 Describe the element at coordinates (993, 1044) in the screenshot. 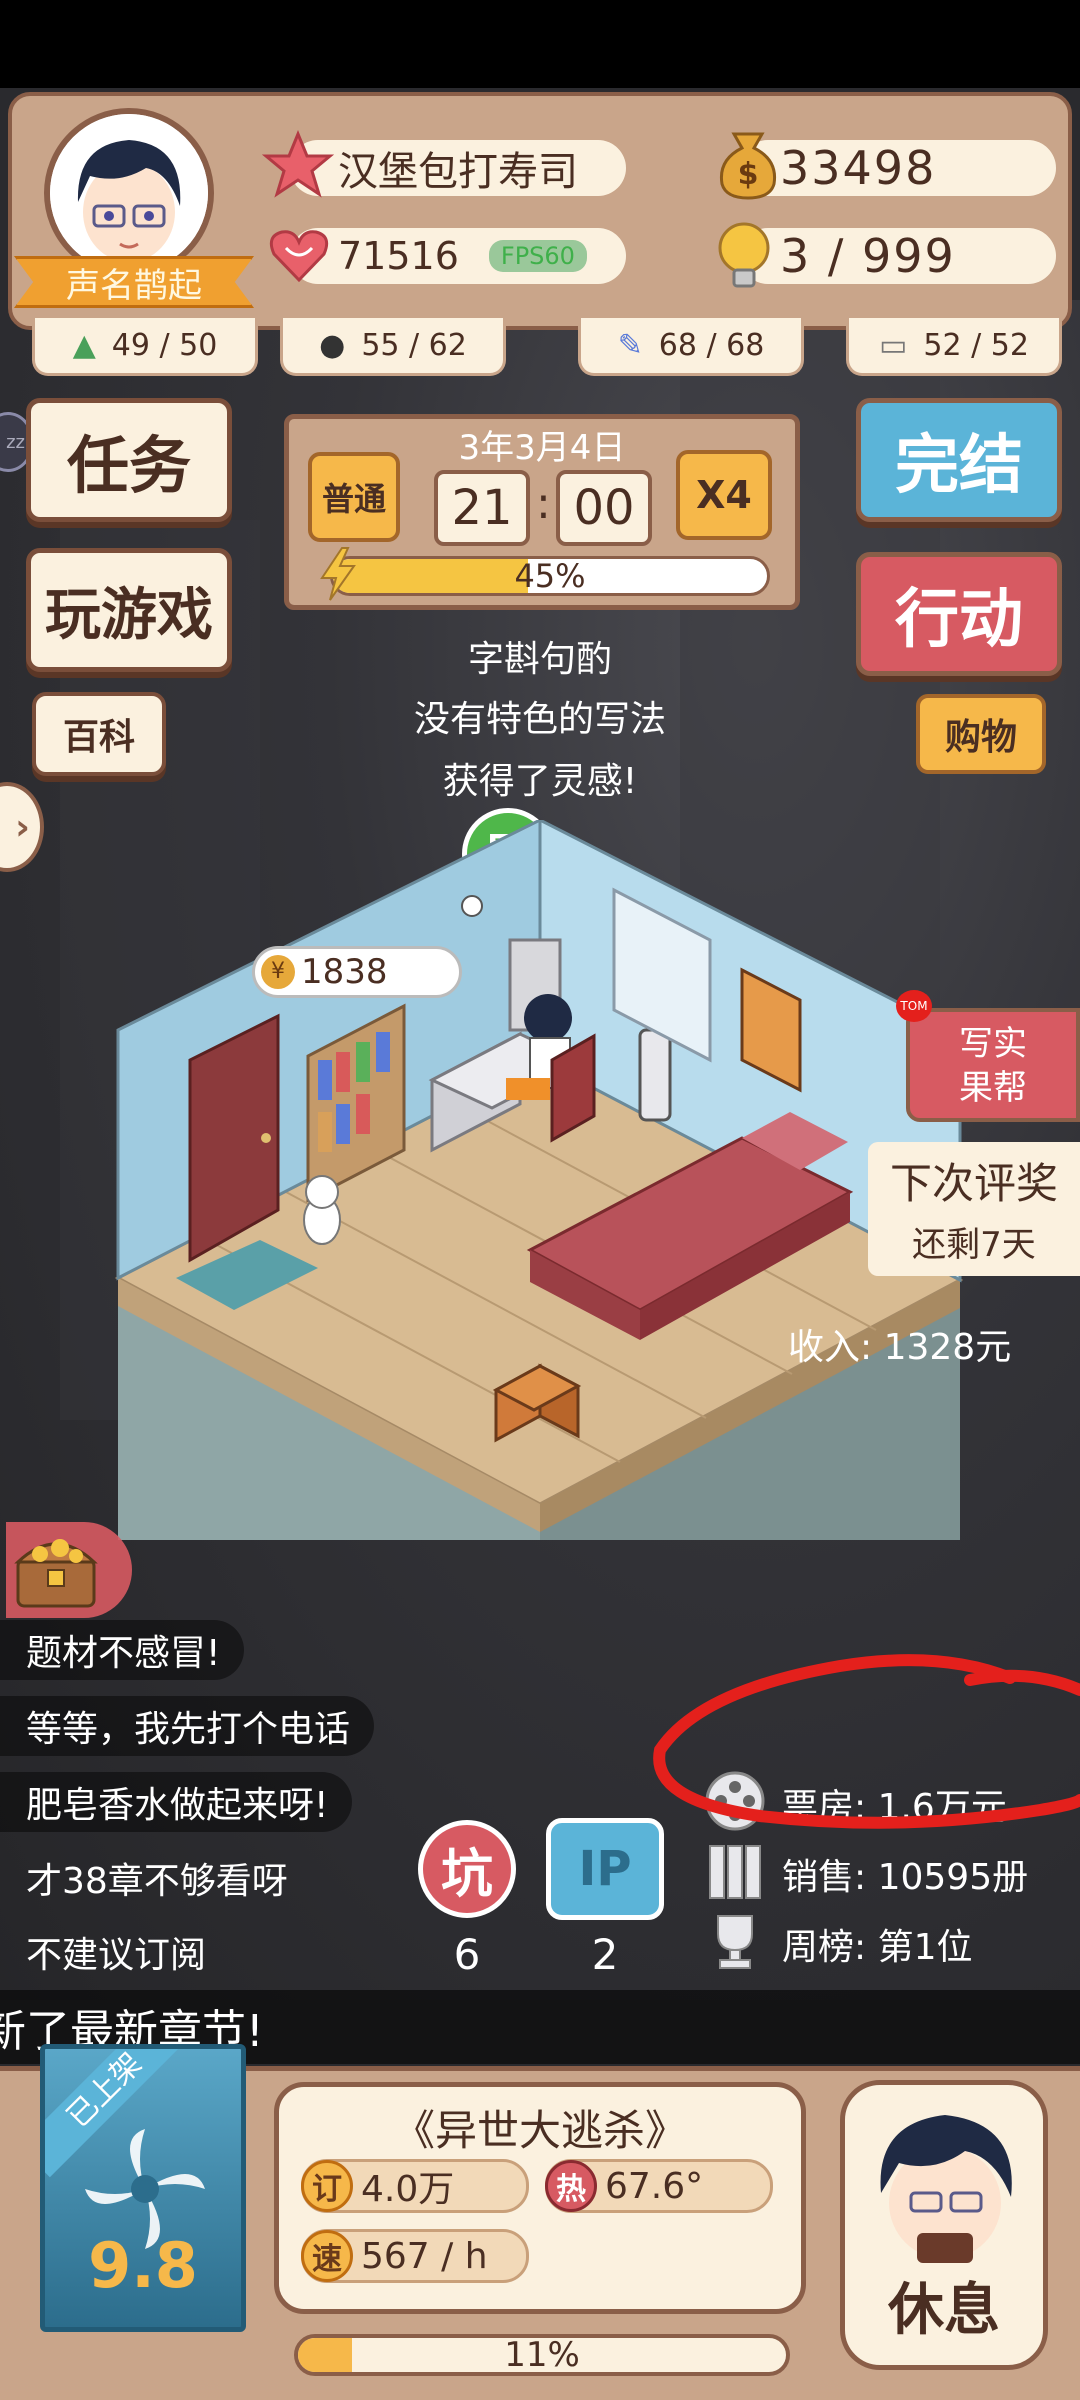

I see `realism-gang-line1: 写实` at that location.